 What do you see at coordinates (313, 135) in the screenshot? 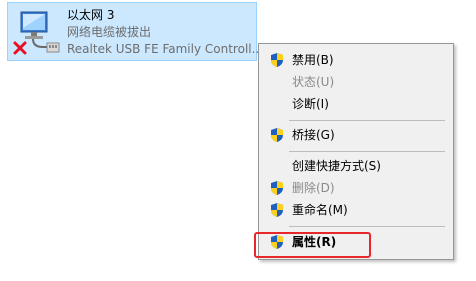
I see `menu-item-label: 桥接(G)` at bounding box center [313, 135].